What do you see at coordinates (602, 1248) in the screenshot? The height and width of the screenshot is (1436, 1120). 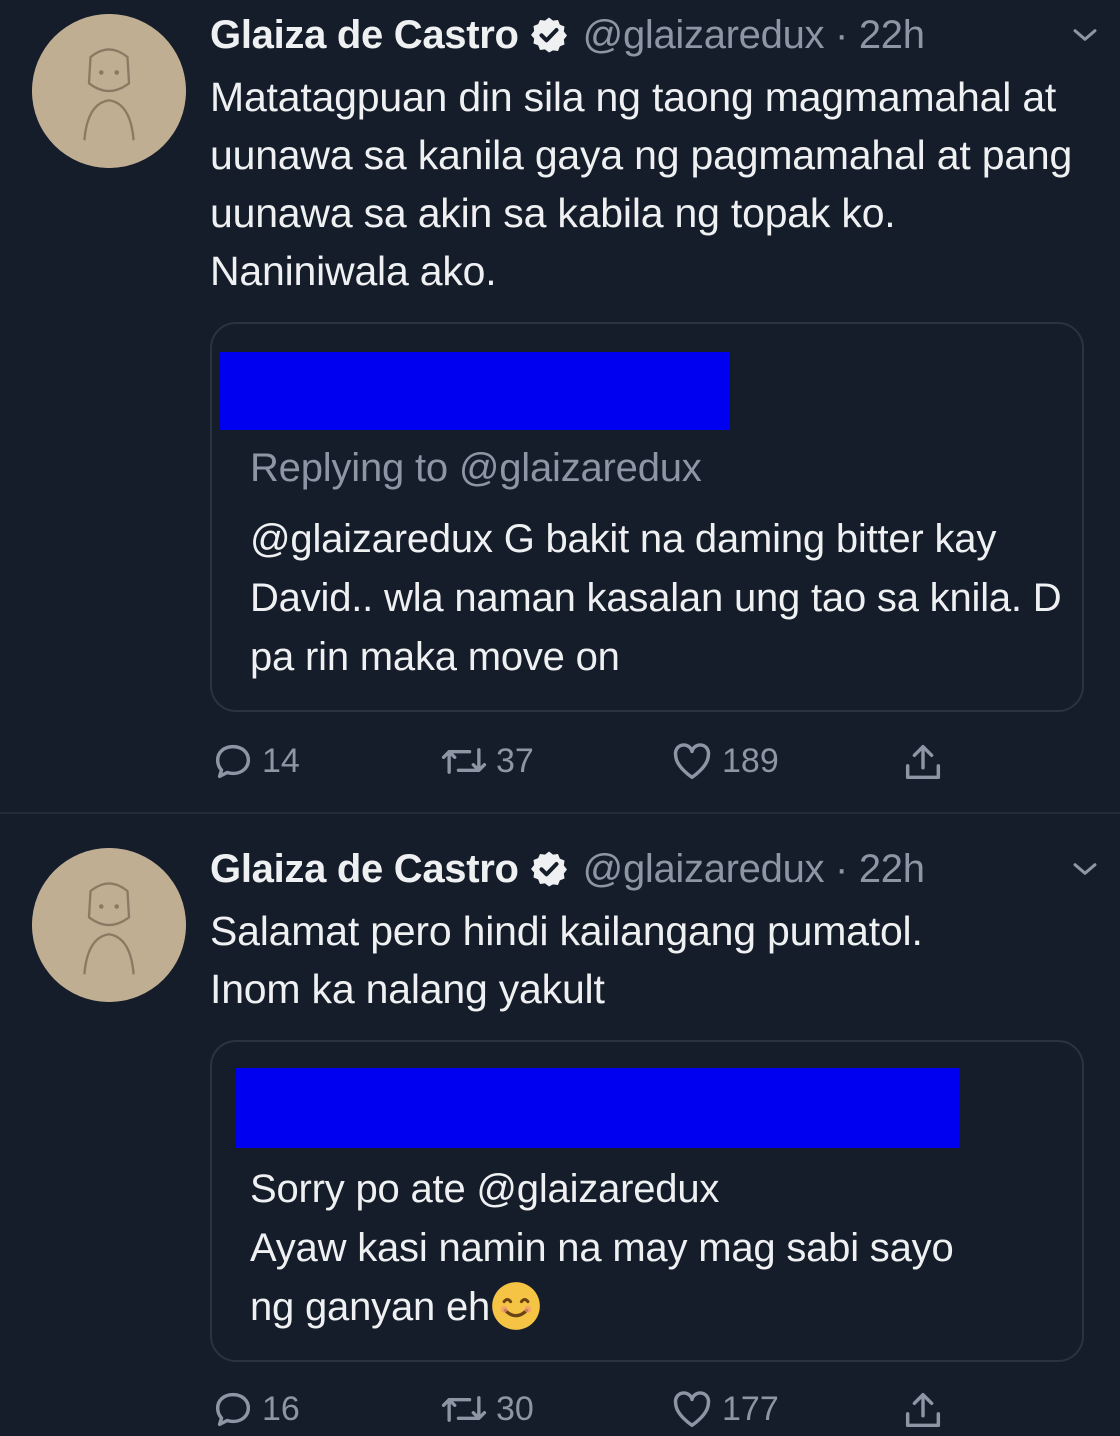 I see `quoted-text-line: Ayaw kasi namin na may mag sabi sayo` at bounding box center [602, 1248].